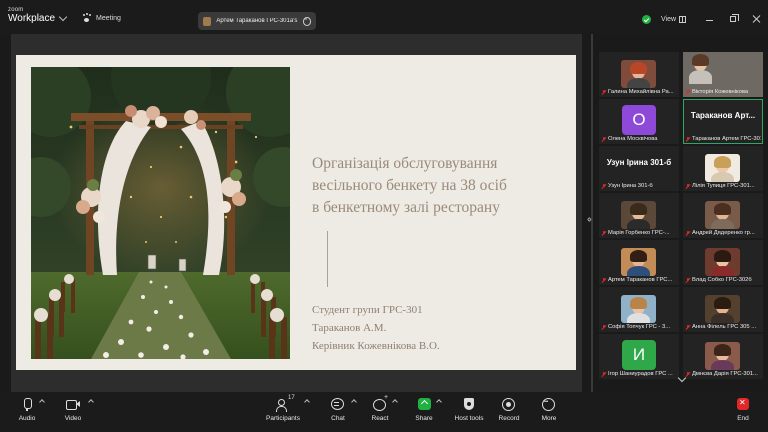 This screenshot has width=768, height=432. What do you see at coordinates (91, 402) in the screenshot?
I see `video-caret-icon` at bounding box center [91, 402].